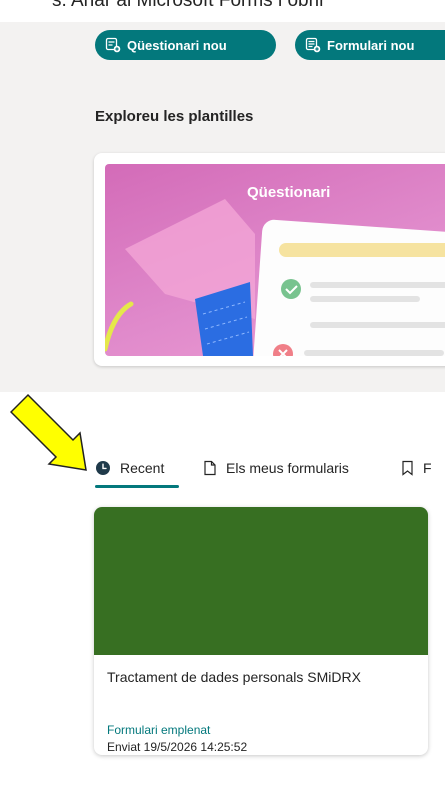 The width and height of the screenshot is (445, 787). I want to click on template-label: Qüestionari, so click(289, 192).